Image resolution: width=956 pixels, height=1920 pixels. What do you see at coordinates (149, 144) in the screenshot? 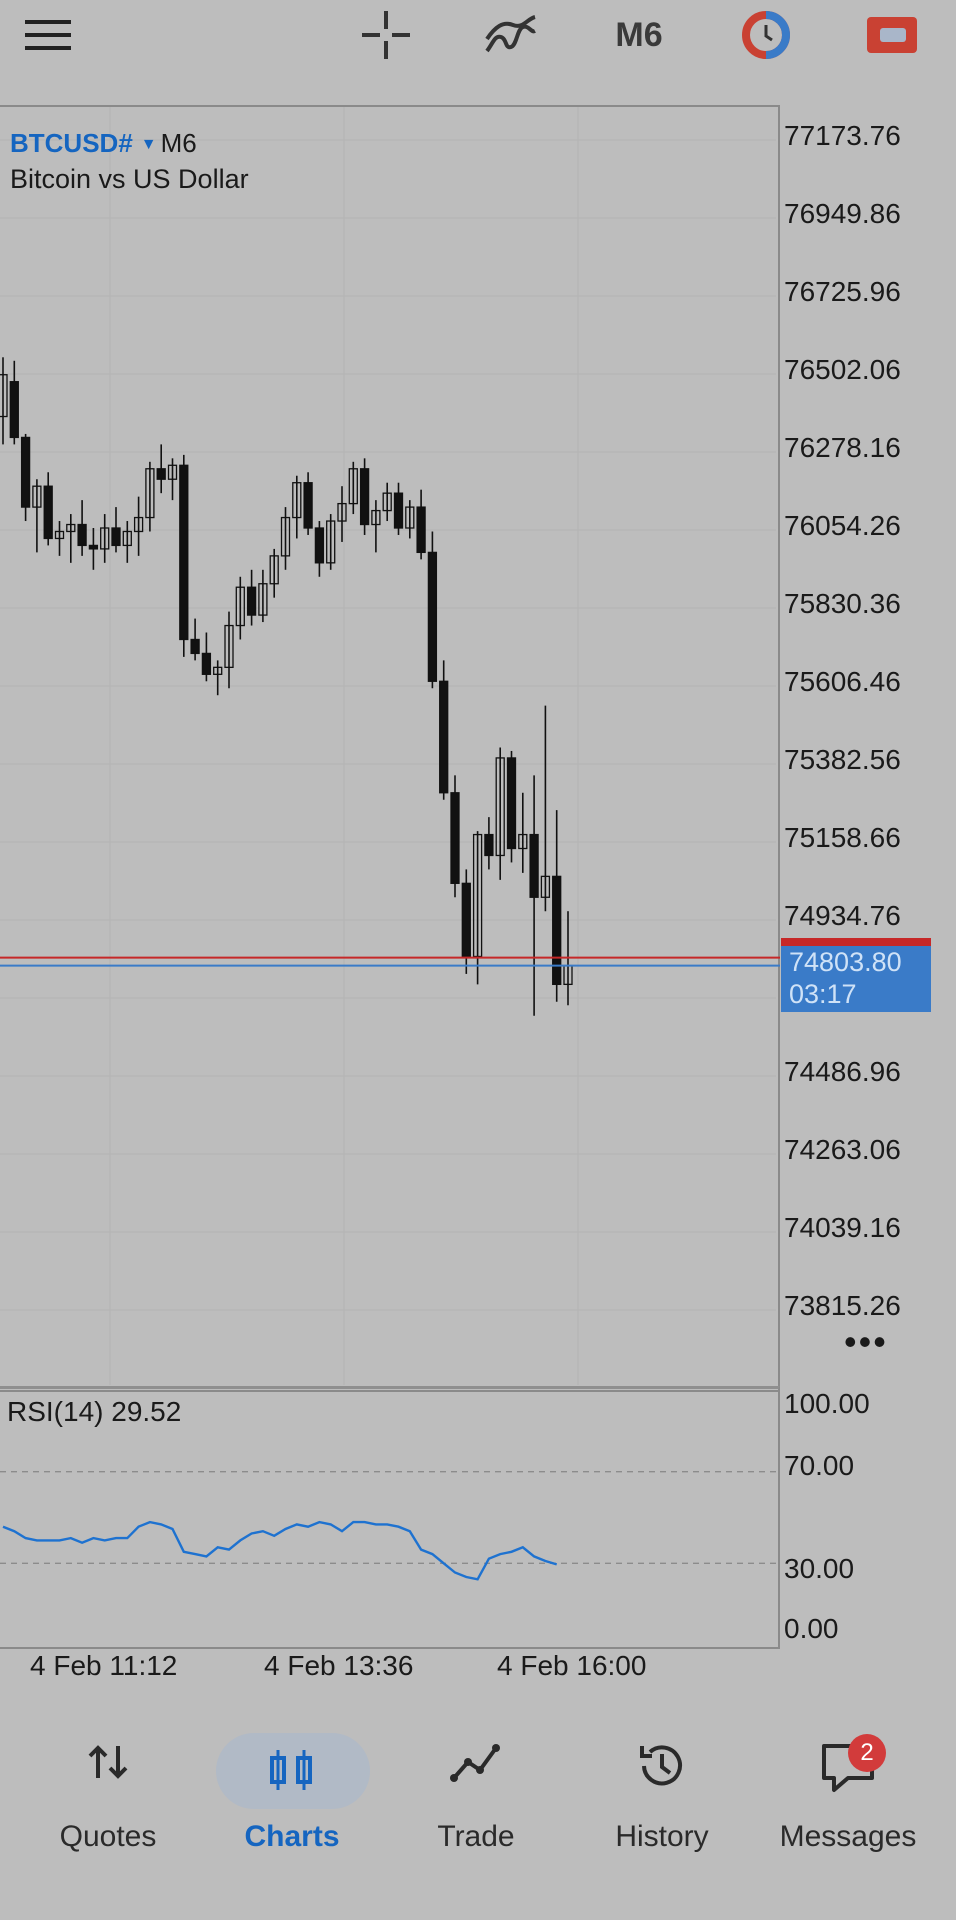
I see `dropdown-arrow-icon: ▼` at bounding box center [149, 144].